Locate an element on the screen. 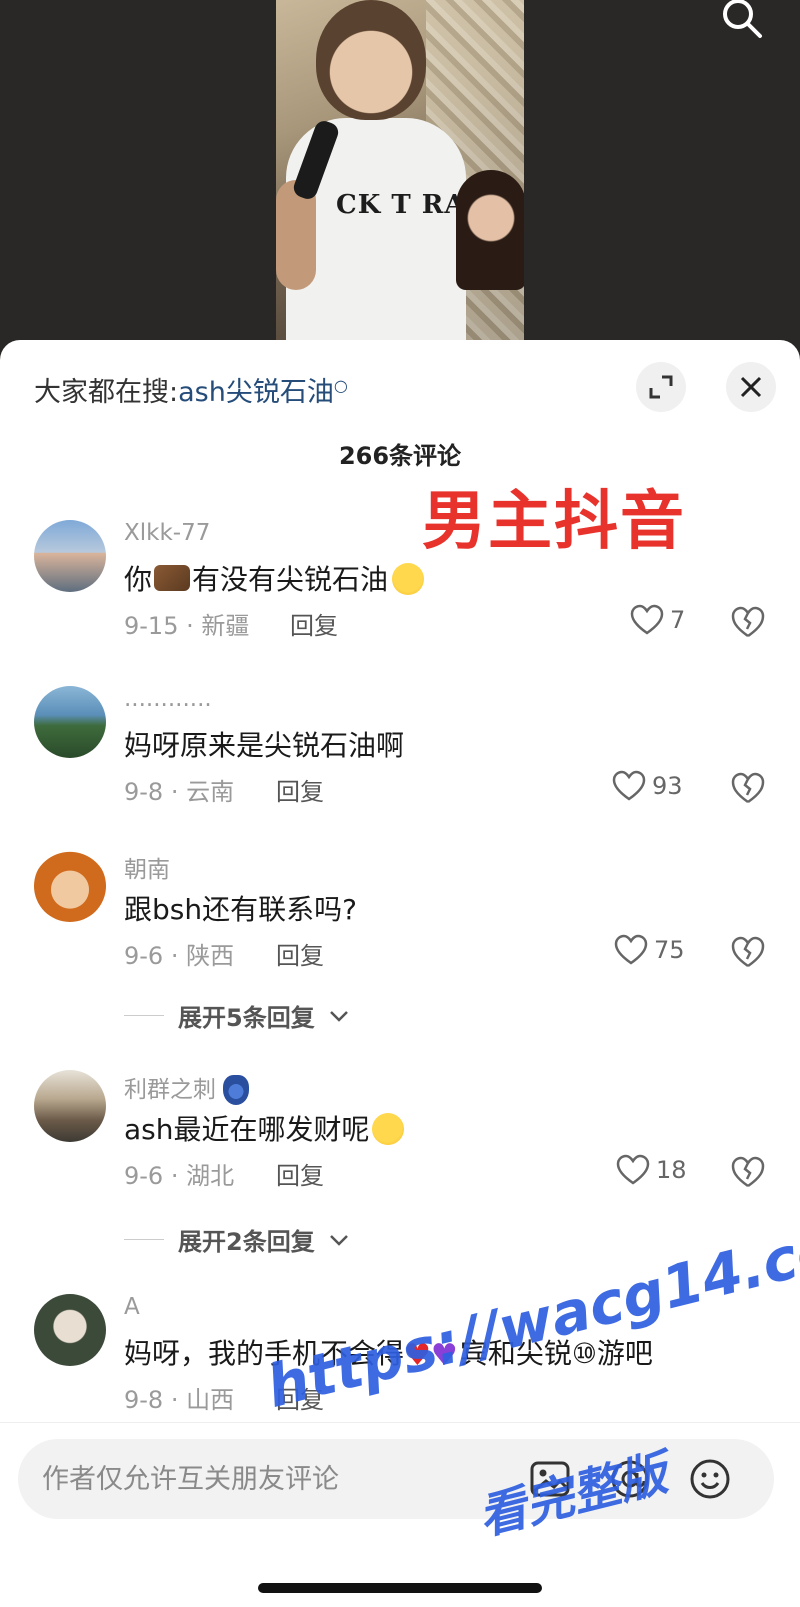 The image size is (800, 1607). comment-text: 你 有没有尖锐石油 is located at coordinates (274, 578).